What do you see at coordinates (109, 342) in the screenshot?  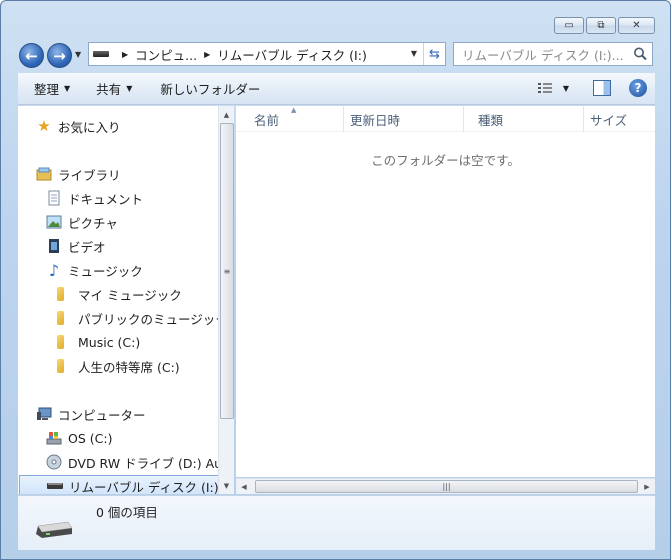 I see `nav-label: Music (C:)` at bounding box center [109, 342].